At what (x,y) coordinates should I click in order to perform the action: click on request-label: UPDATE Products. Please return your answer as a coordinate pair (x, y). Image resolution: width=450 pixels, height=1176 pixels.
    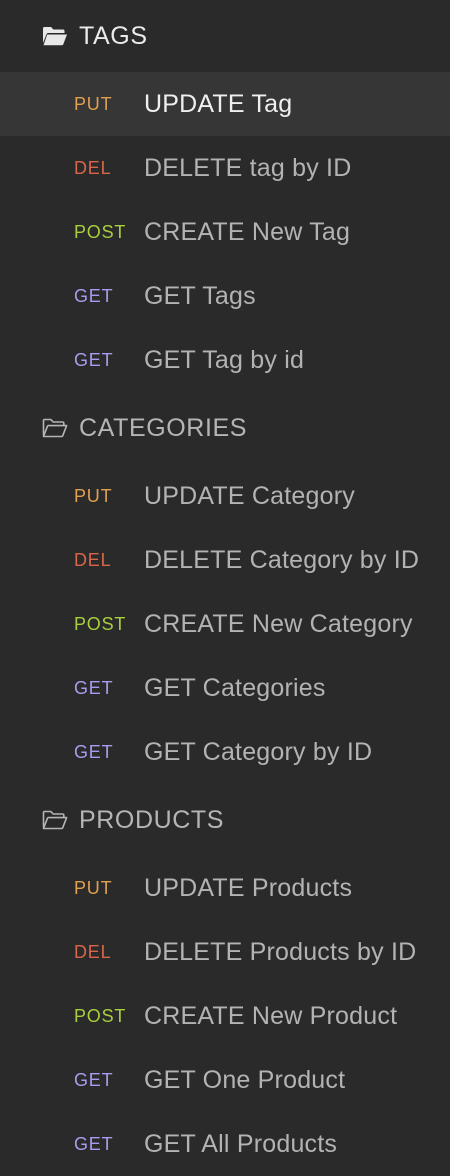
    Looking at the image, I should click on (248, 887).